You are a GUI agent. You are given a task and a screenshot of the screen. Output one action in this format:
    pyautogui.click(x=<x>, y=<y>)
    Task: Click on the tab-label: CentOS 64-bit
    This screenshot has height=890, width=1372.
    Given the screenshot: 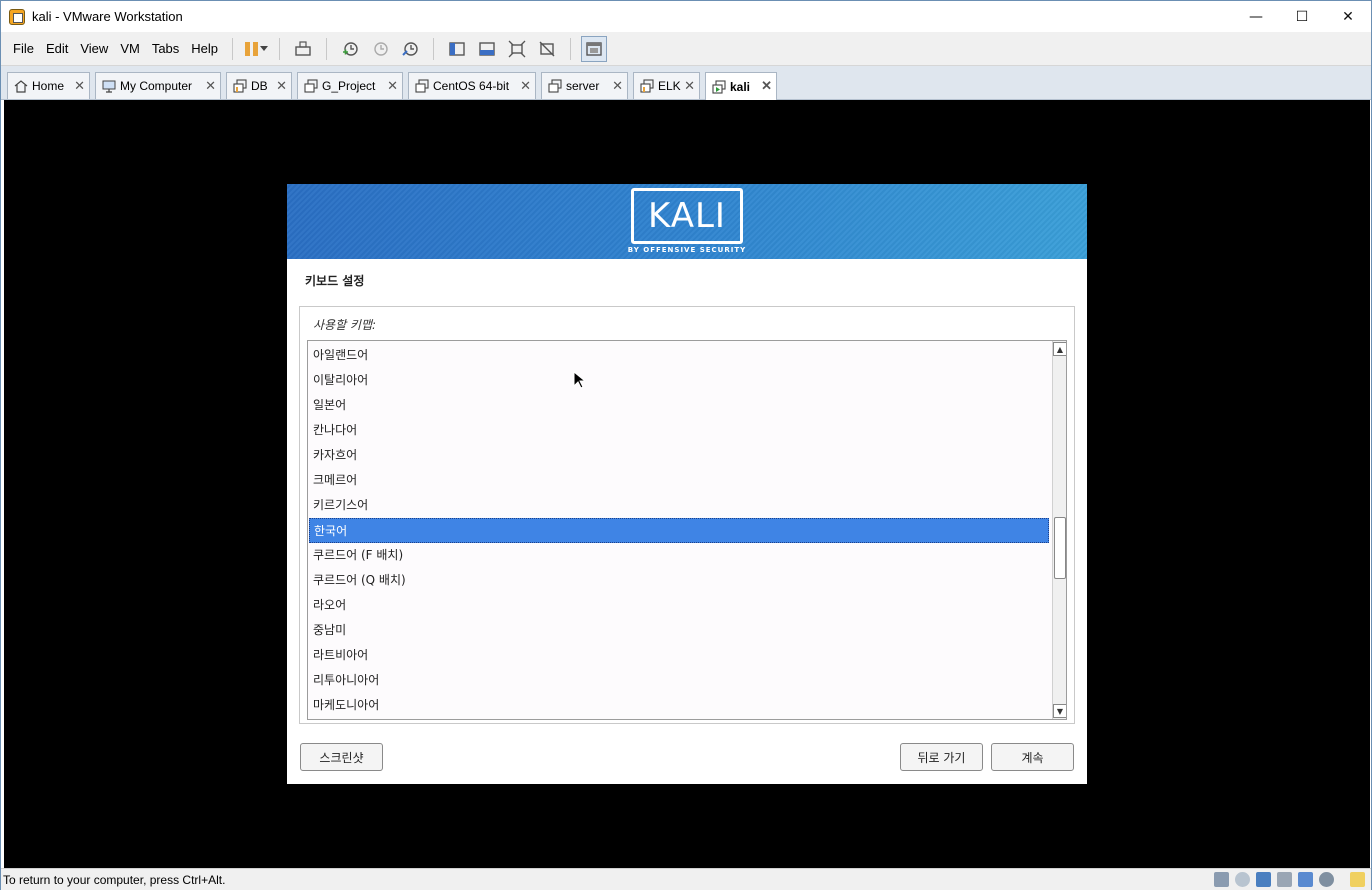 What is the action you would take?
    pyautogui.click(x=471, y=86)
    